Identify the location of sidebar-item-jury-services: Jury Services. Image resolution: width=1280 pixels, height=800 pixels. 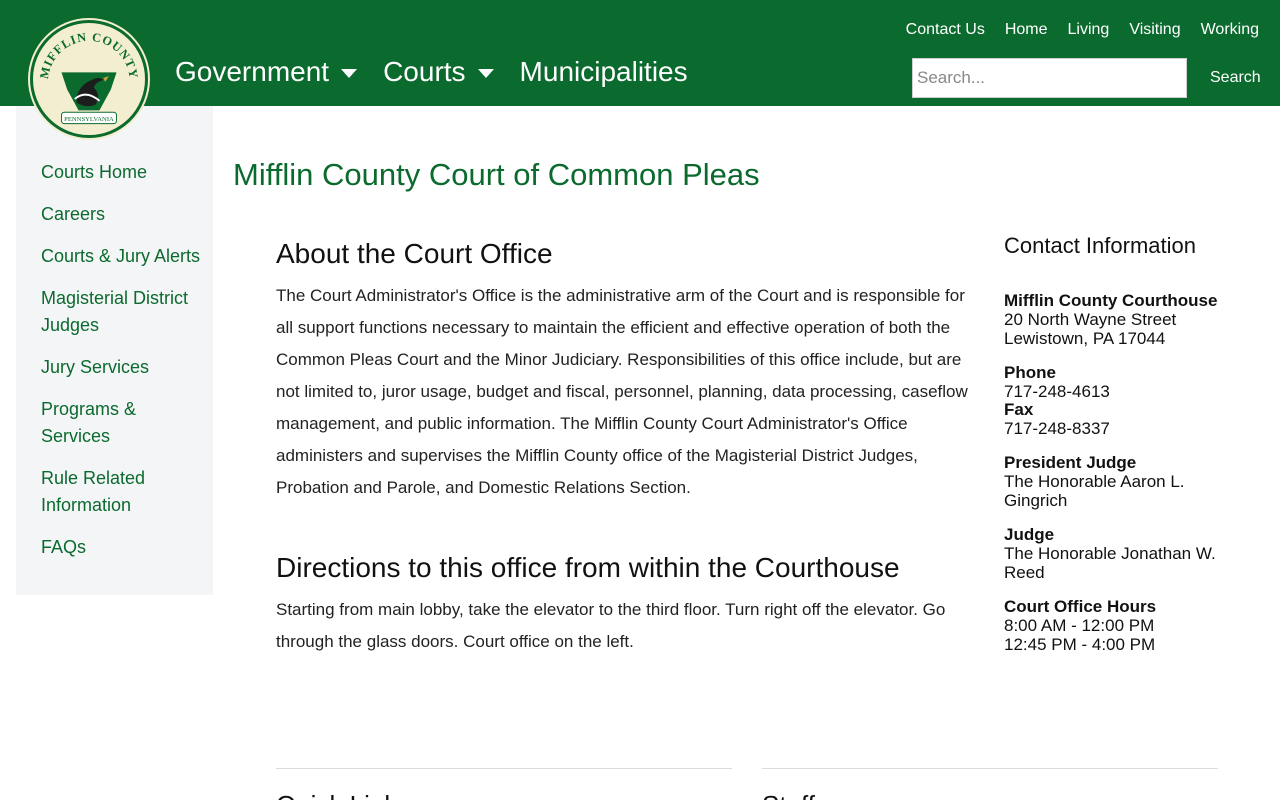
(114, 367).